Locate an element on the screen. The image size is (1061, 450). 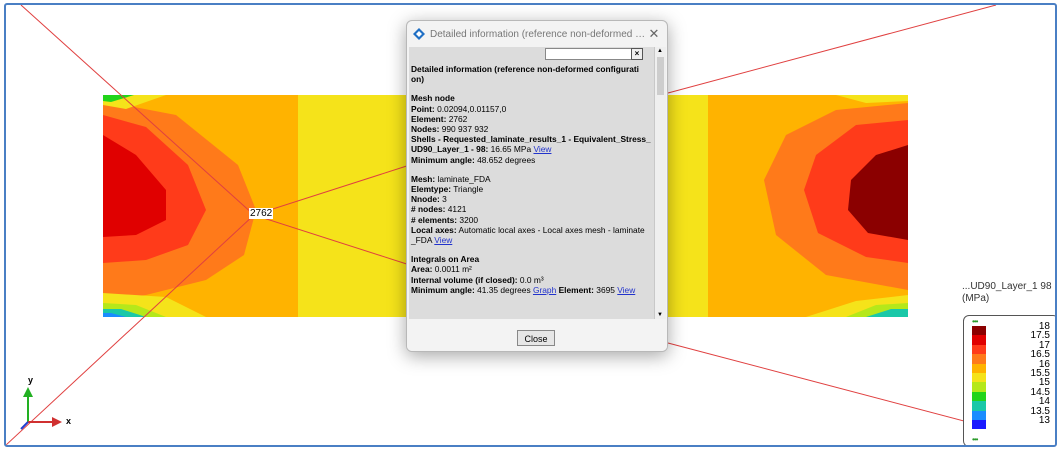
scroll-up-arrow-icon: ▲ is located at coordinates (660, 51).